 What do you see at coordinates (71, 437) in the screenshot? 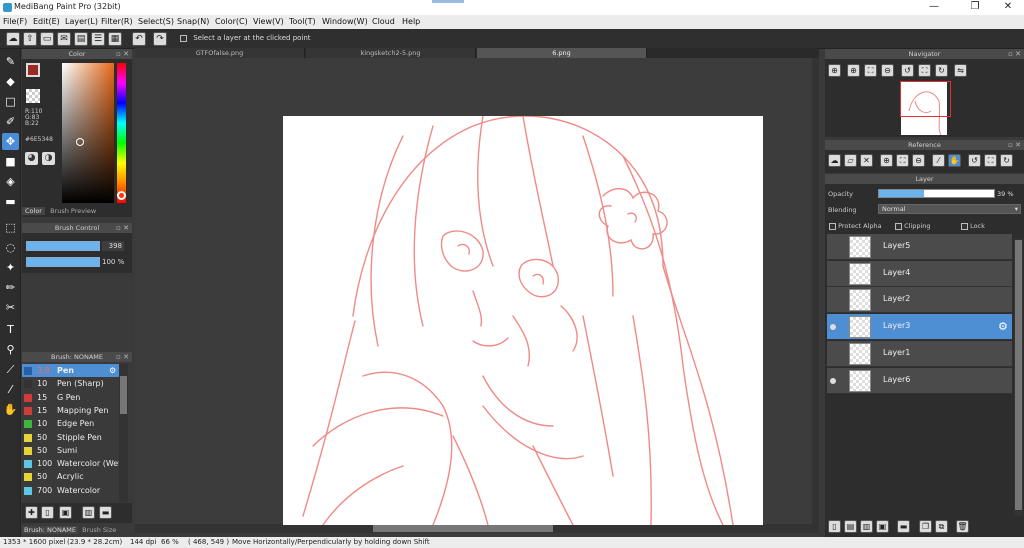
I see `brush-item: 50 Stipple Pen` at bounding box center [71, 437].